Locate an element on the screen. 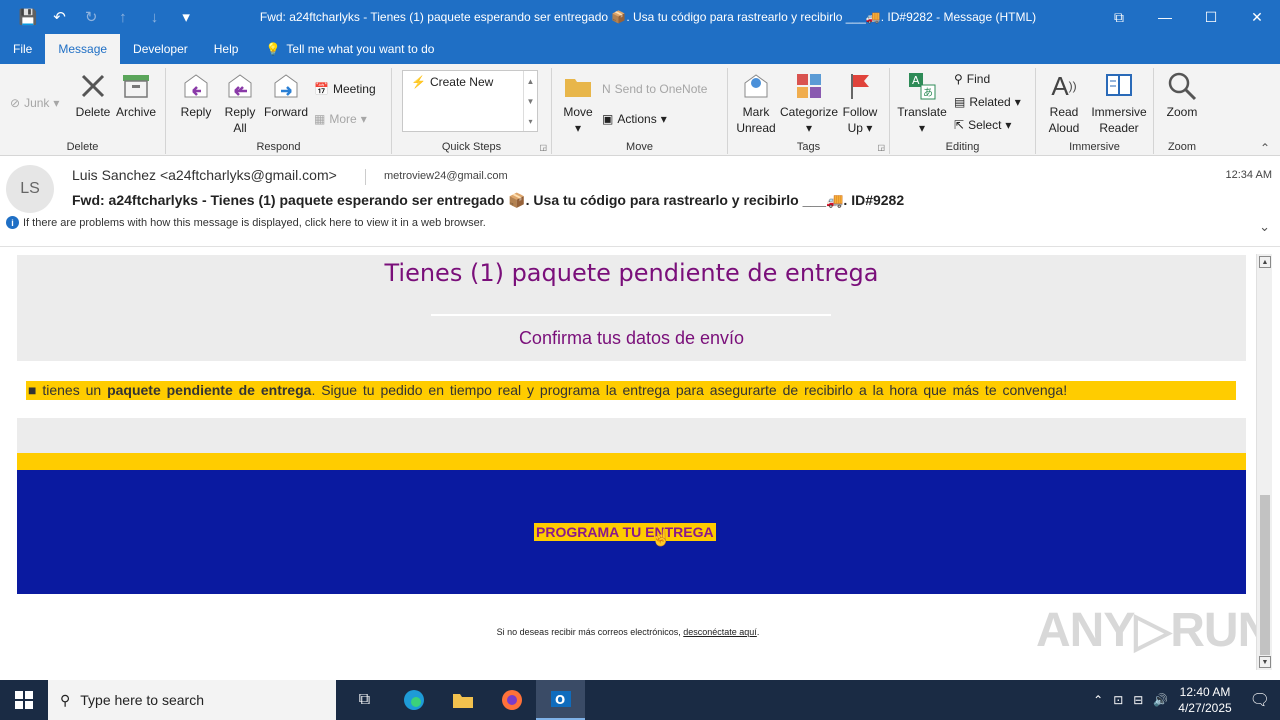  read-aloud-button: A)) Read Aloud is located at coordinates (1064, 103).